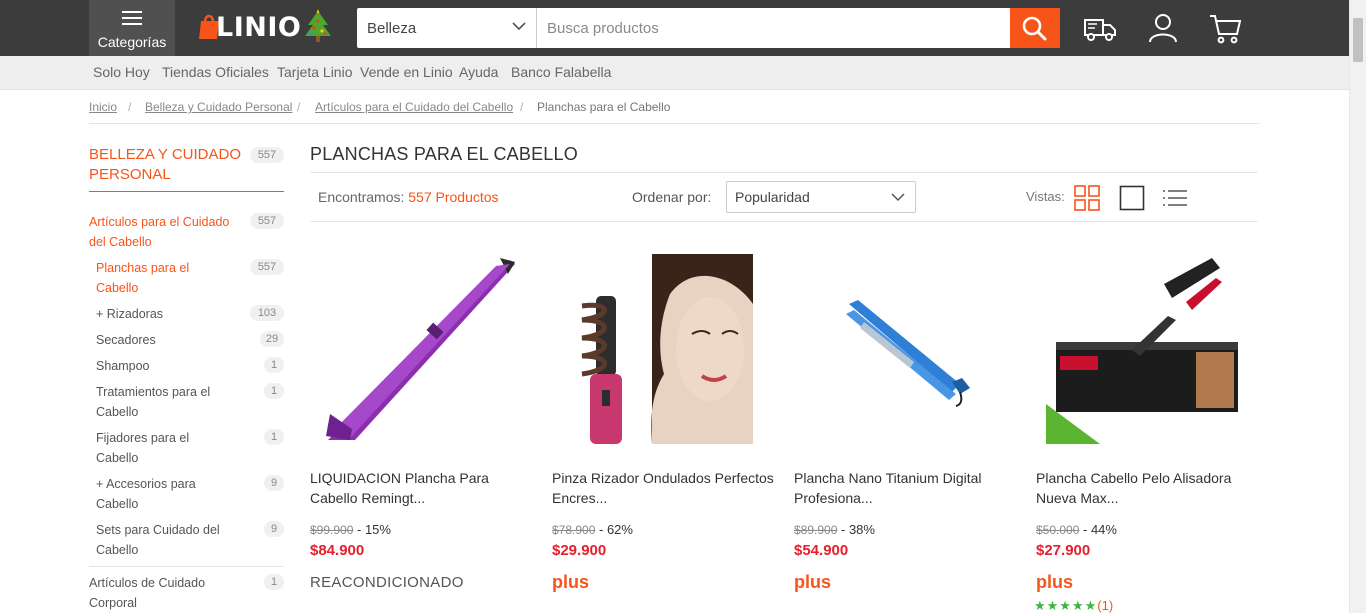  I want to click on sidebar-item-accesorios: + Accesorios para Cabello, so click(153, 494).